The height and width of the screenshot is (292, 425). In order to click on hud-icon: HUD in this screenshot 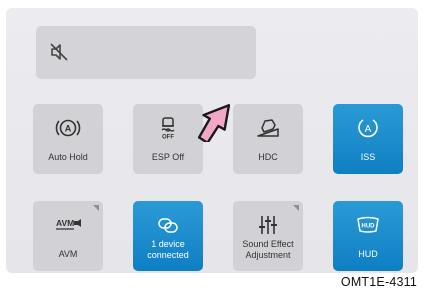, I will do `click(368, 224)`.